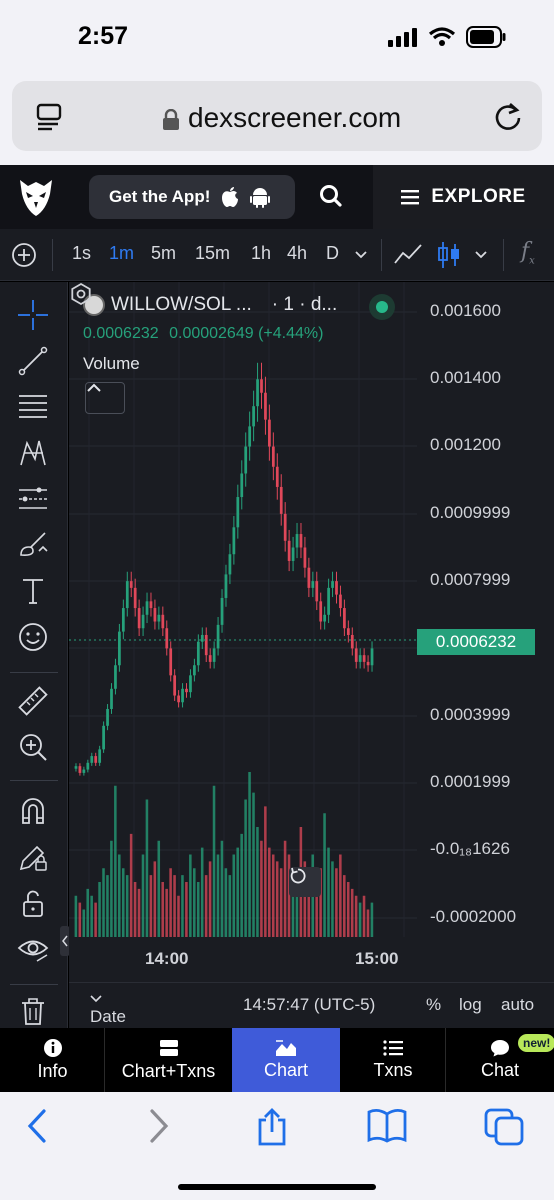 This screenshot has height=1200, width=554. What do you see at coordinates (331, 196) in the screenshot?
I see `search-icon` at bounding box center [331, 196].